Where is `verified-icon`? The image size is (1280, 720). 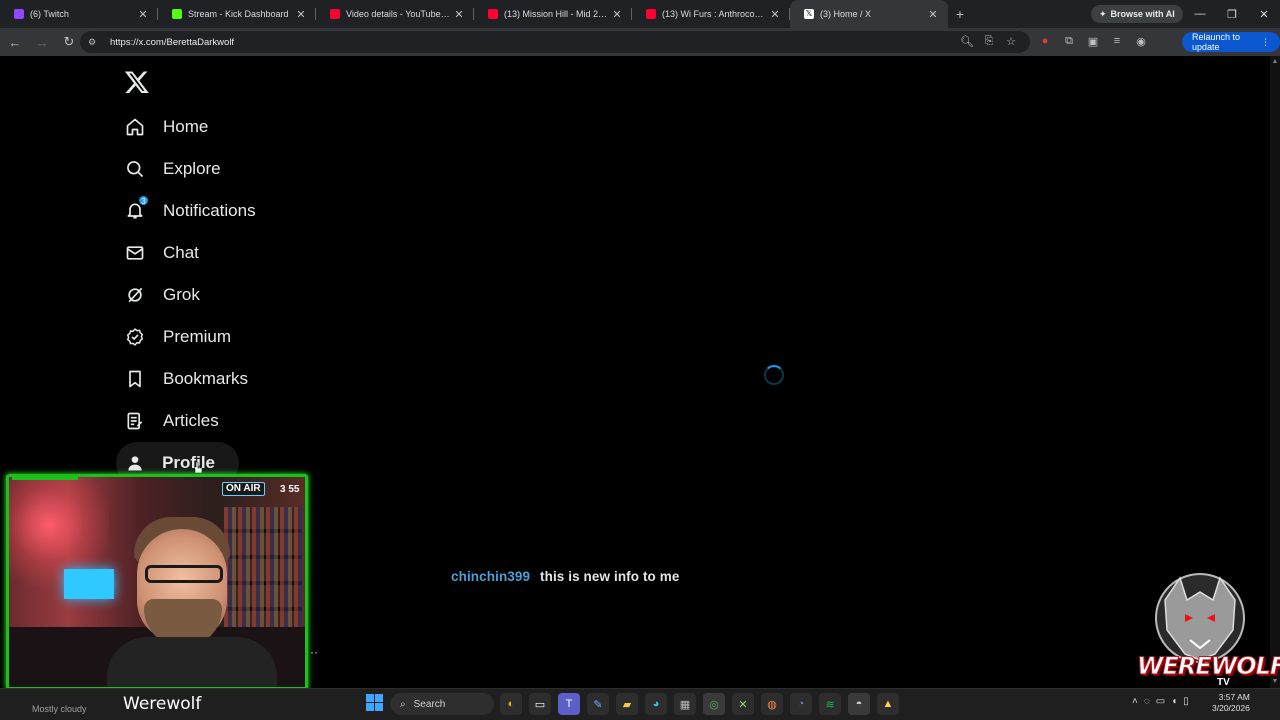 verified-icon is located at coordinates (135, 337).